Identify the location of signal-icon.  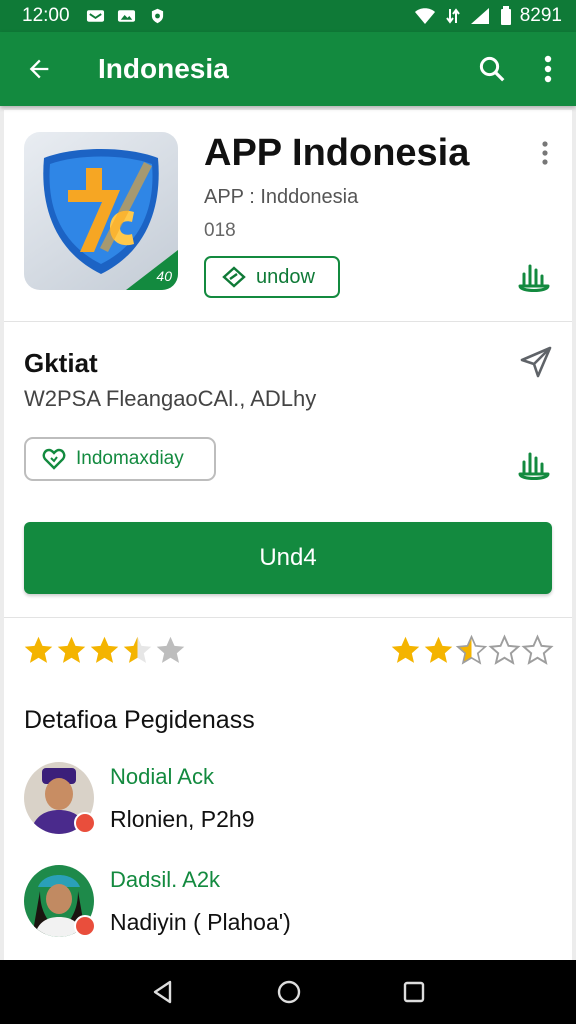
(479, 16).